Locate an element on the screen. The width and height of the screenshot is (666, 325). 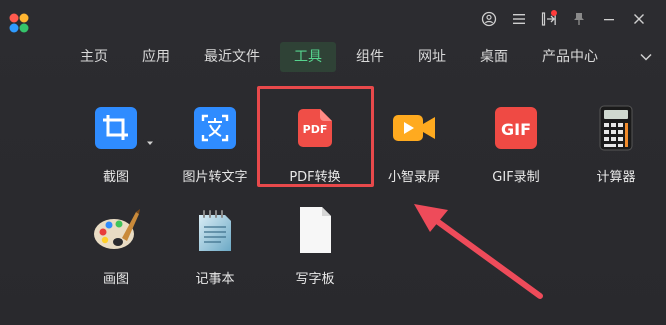
gif-record-icon: GIF is located at coordinates (516, 128).